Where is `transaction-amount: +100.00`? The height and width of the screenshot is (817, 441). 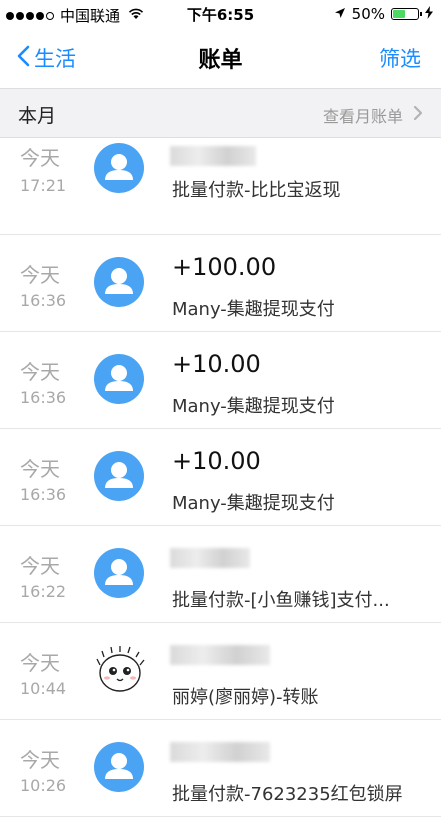 transaction-amount: +100.00 is located at coordinates (224, 267).